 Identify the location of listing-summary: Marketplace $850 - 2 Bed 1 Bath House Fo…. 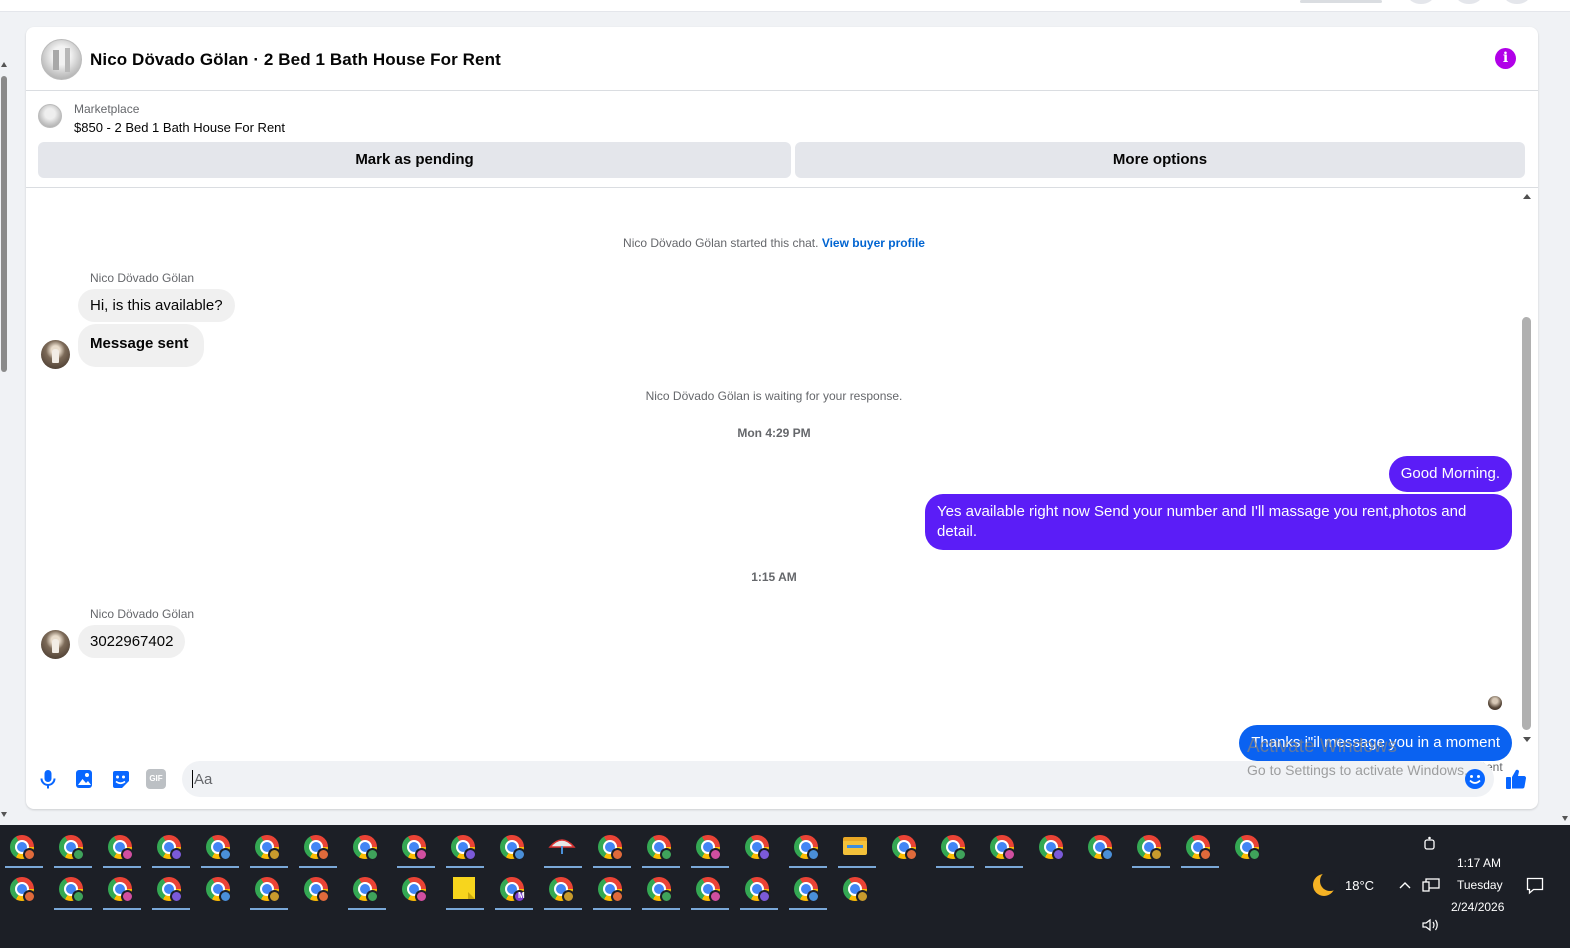
(782, 118).